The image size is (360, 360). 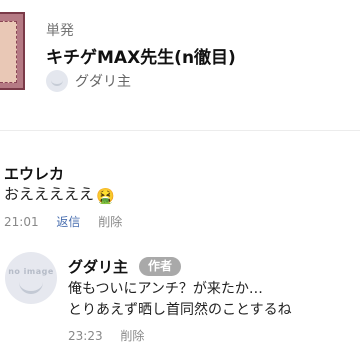 What do you see at coordinates (105, 196) in the screenshot?
I see `vomiting-face-icon: 🤮` at bounding box center [105, 196].